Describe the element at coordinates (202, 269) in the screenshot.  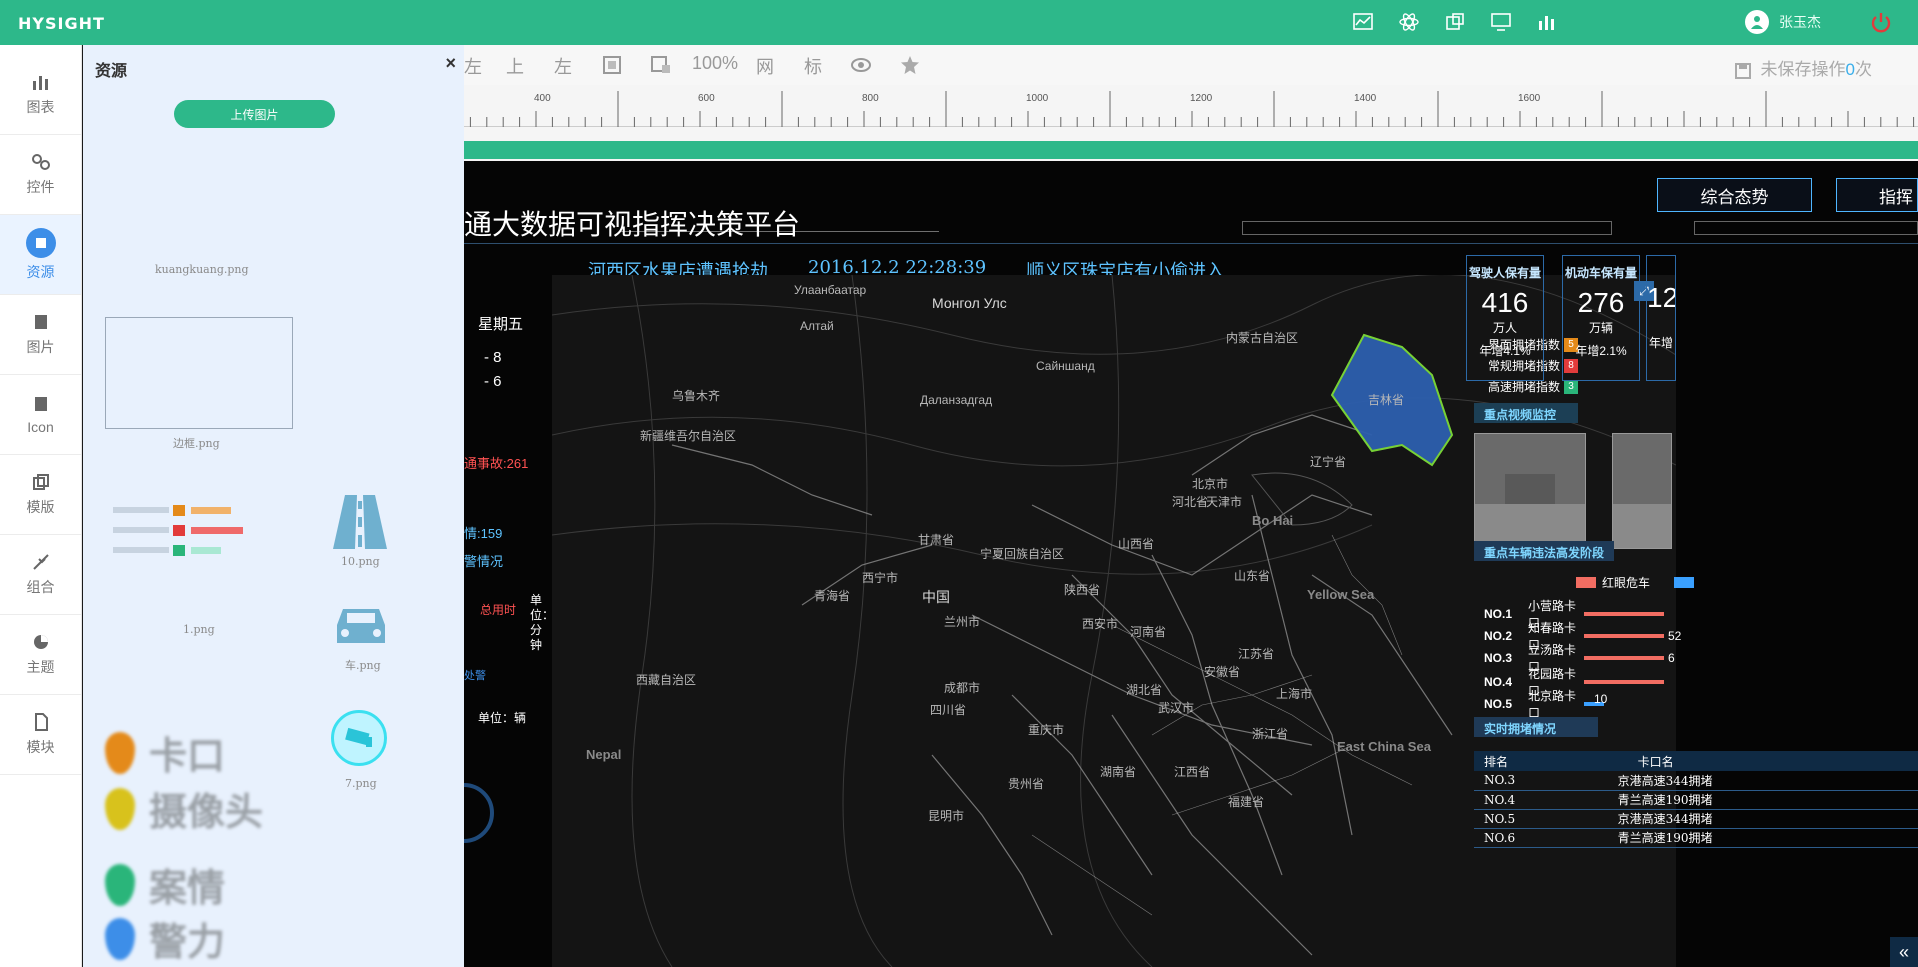
I see `resource-filename: kuangkuang.png` at that location.